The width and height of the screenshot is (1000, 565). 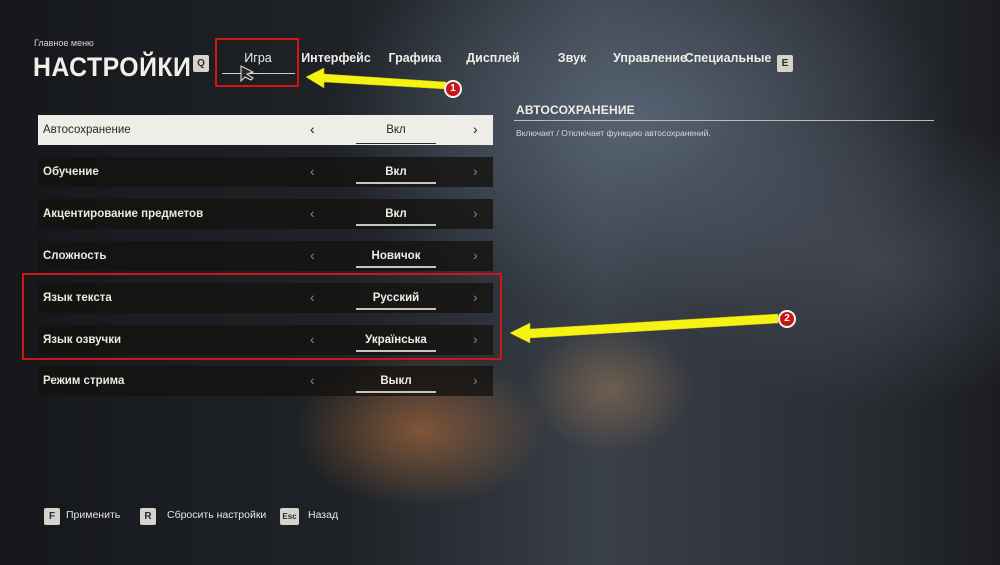 I want to click on arrow-1-icon, so click(x=376, y=78).